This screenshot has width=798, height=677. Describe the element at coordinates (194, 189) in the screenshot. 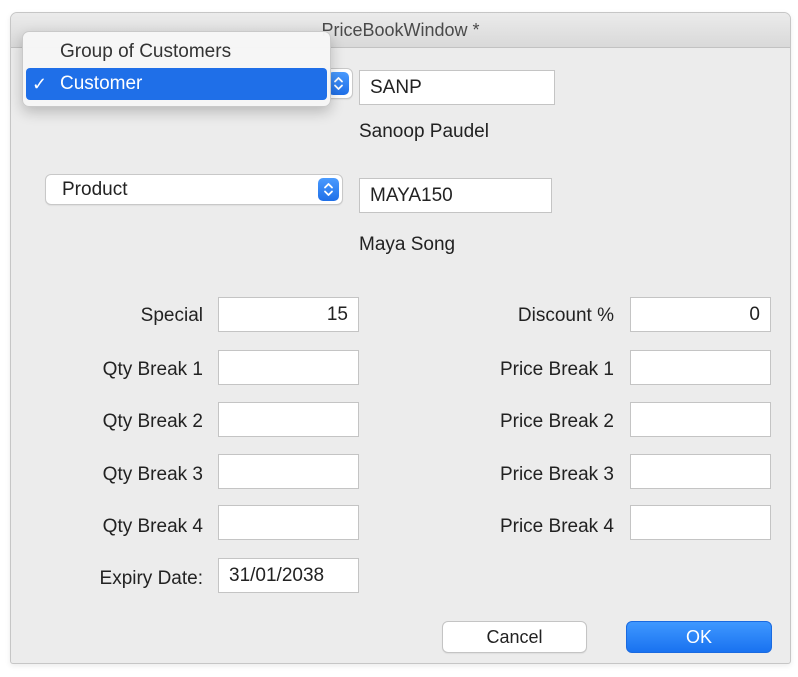

I see `product-type-select: Product` at that location.